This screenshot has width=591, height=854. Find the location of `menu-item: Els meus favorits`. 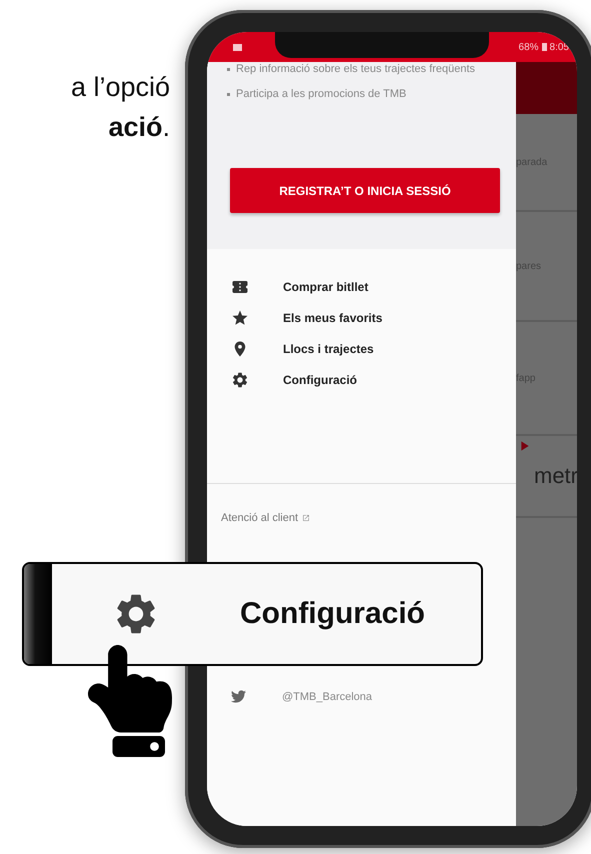

menu-item: Els meus favorits is located at coordinates (332, 317).